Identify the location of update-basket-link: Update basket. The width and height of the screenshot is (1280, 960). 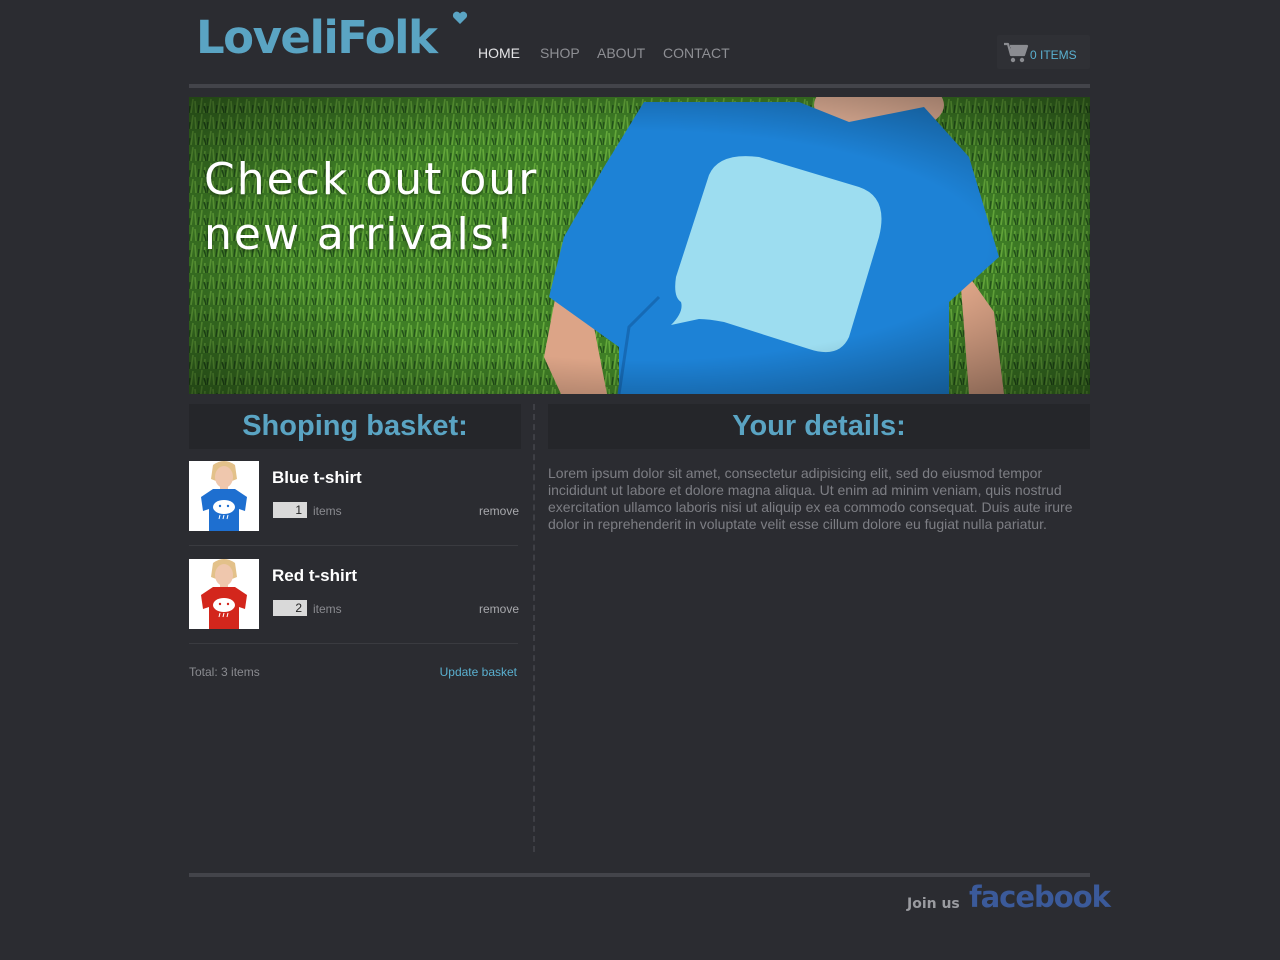
(478, 672).